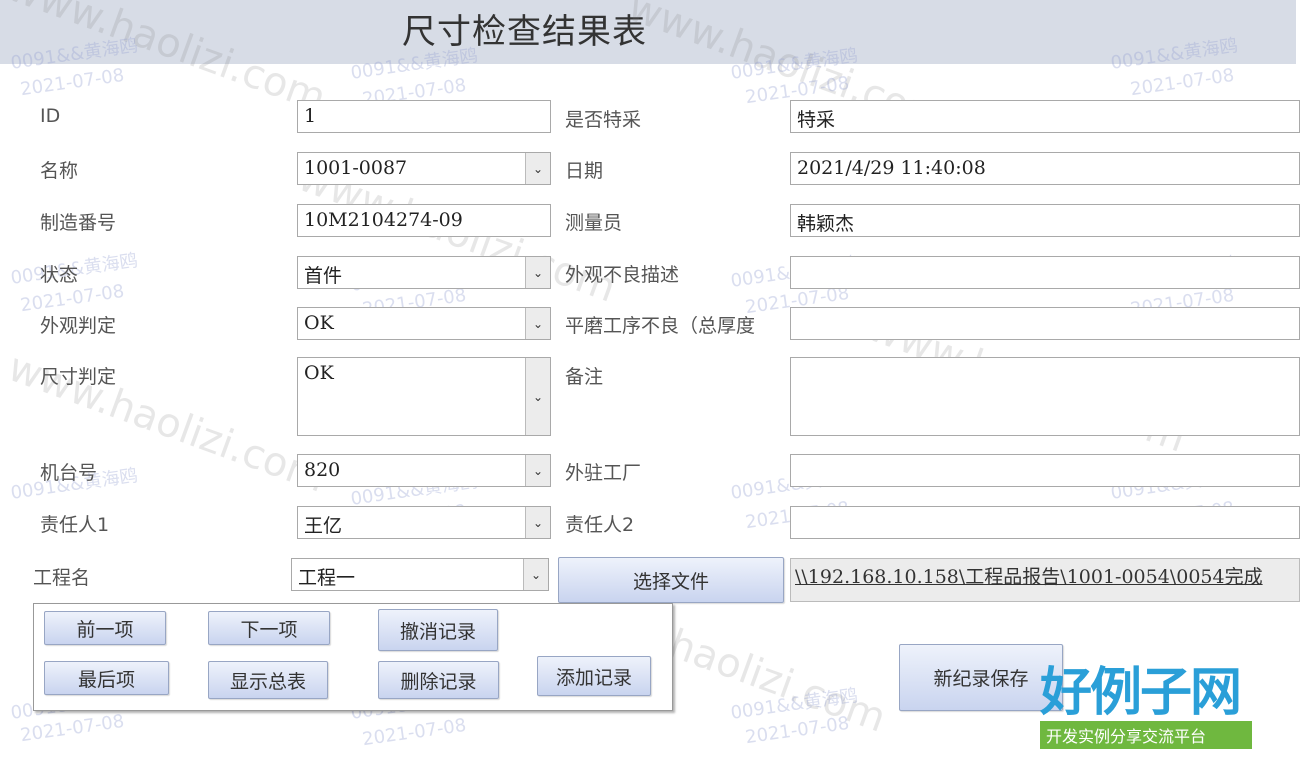 This screenshot has width=1300, height=762. I want to click on appearance-judgement-combo: OK ⌄, so click(424, 323).